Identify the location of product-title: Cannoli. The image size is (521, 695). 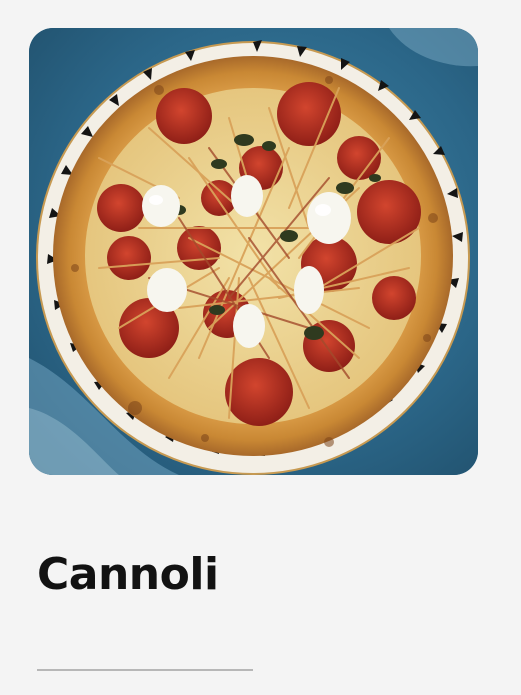
(128, 574).